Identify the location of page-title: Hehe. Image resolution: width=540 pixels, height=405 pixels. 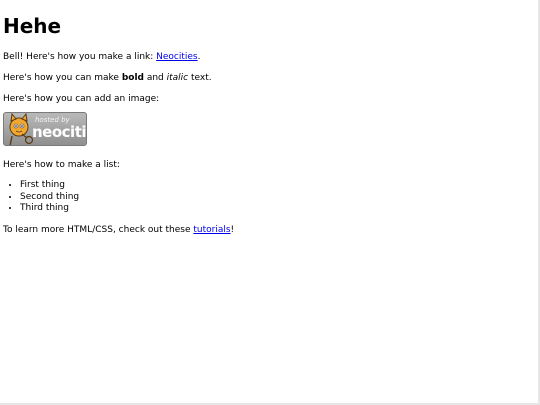
(32, 26).